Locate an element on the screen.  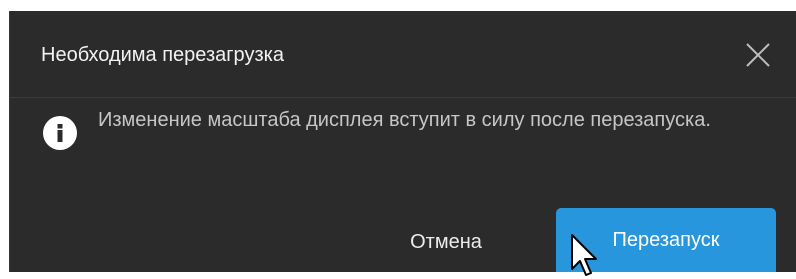
info-icon is located at coordinates (60, 133).